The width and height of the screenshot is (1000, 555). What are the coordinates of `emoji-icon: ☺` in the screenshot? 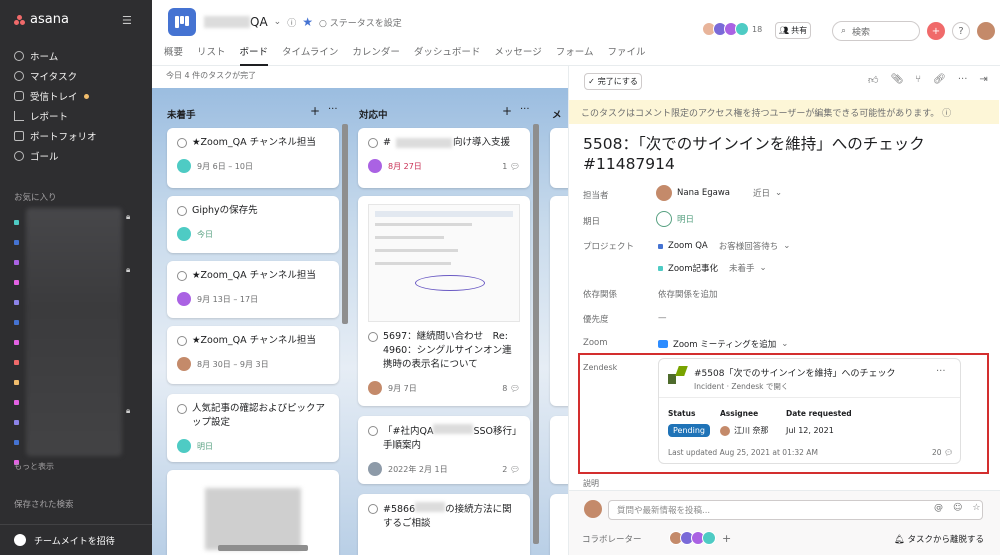 It's located at (957, 508).